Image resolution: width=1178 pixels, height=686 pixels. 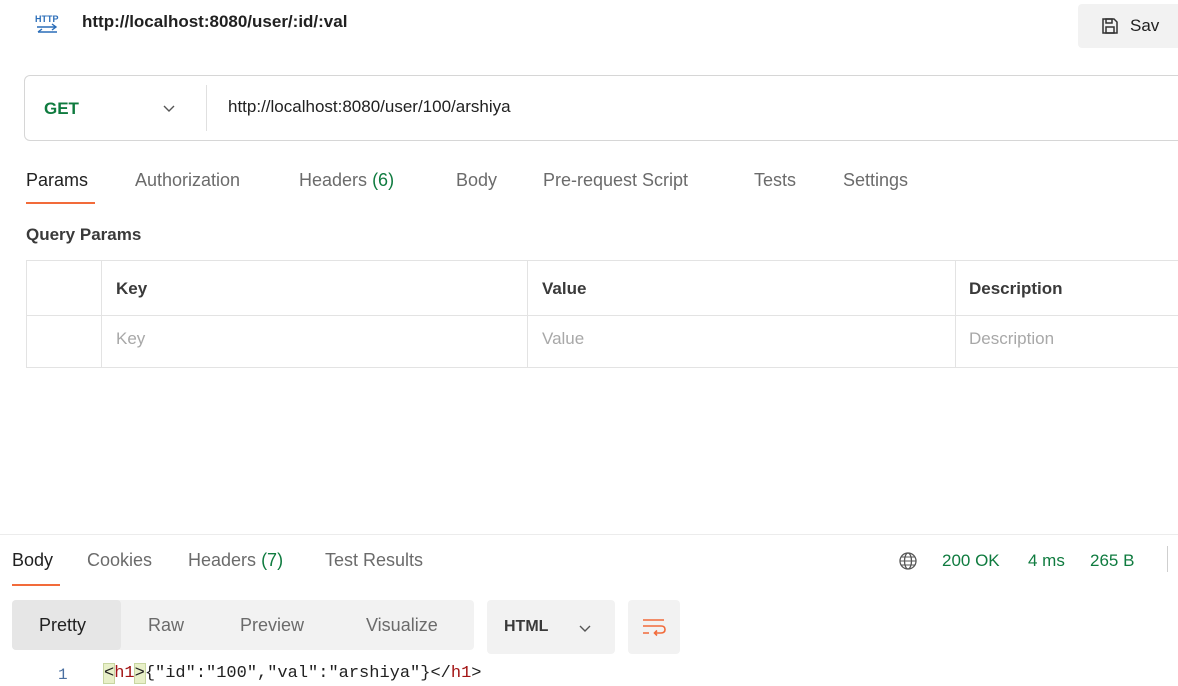 What do you see at coordinates (61, 109) in the screenshot?
I see `method-select: GET` at bounding box center [61, 109].